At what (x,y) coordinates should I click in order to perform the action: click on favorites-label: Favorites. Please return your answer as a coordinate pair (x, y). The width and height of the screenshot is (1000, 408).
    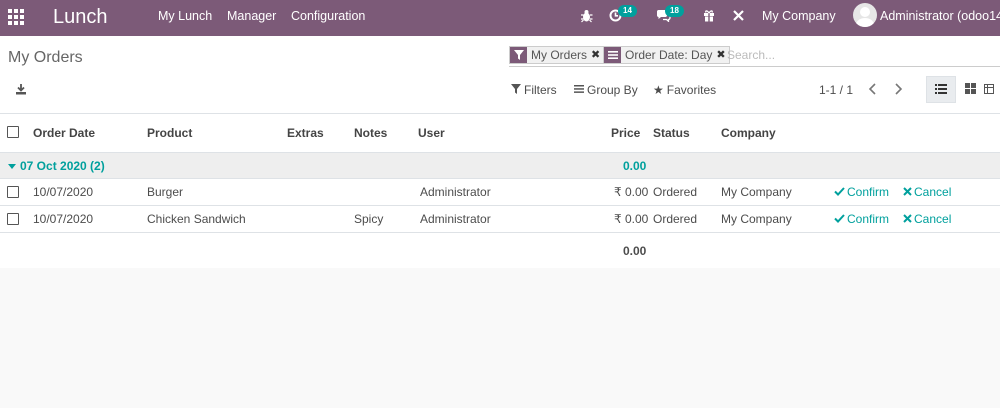
    Looking at the image, I should click on (691, 90).